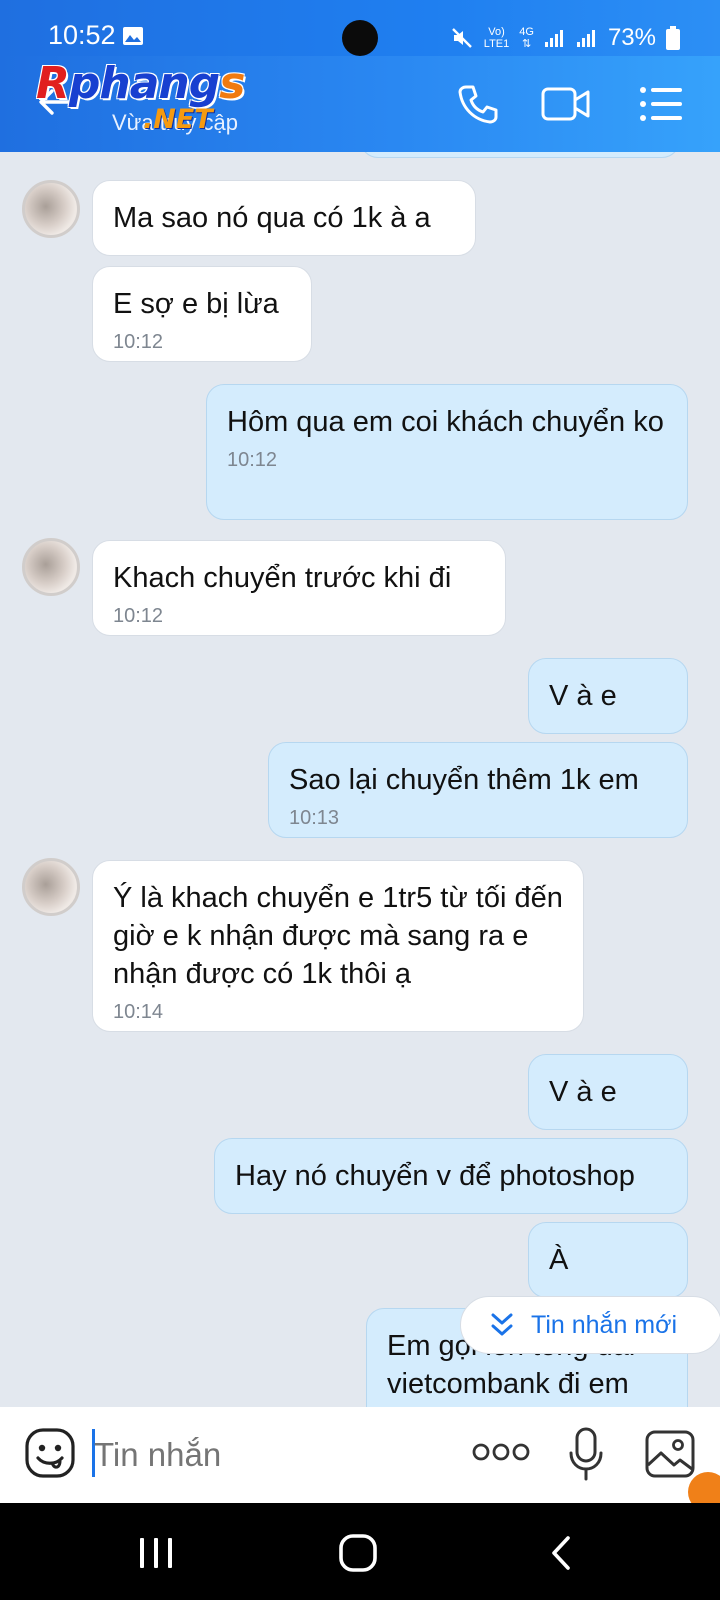 This screenshot has width=720, height=1600. What do you see at coordinates (661, 104) in the screenshot?
I see `menu-list-icon` at bounding box center [661, 104].